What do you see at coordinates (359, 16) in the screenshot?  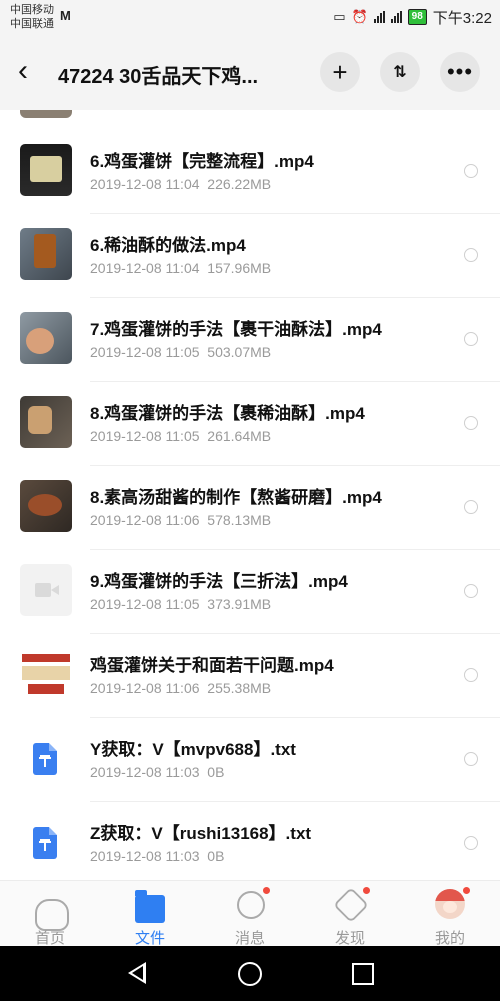 I see `alarm-icon: ⏰` at bounding box center [359, 16].